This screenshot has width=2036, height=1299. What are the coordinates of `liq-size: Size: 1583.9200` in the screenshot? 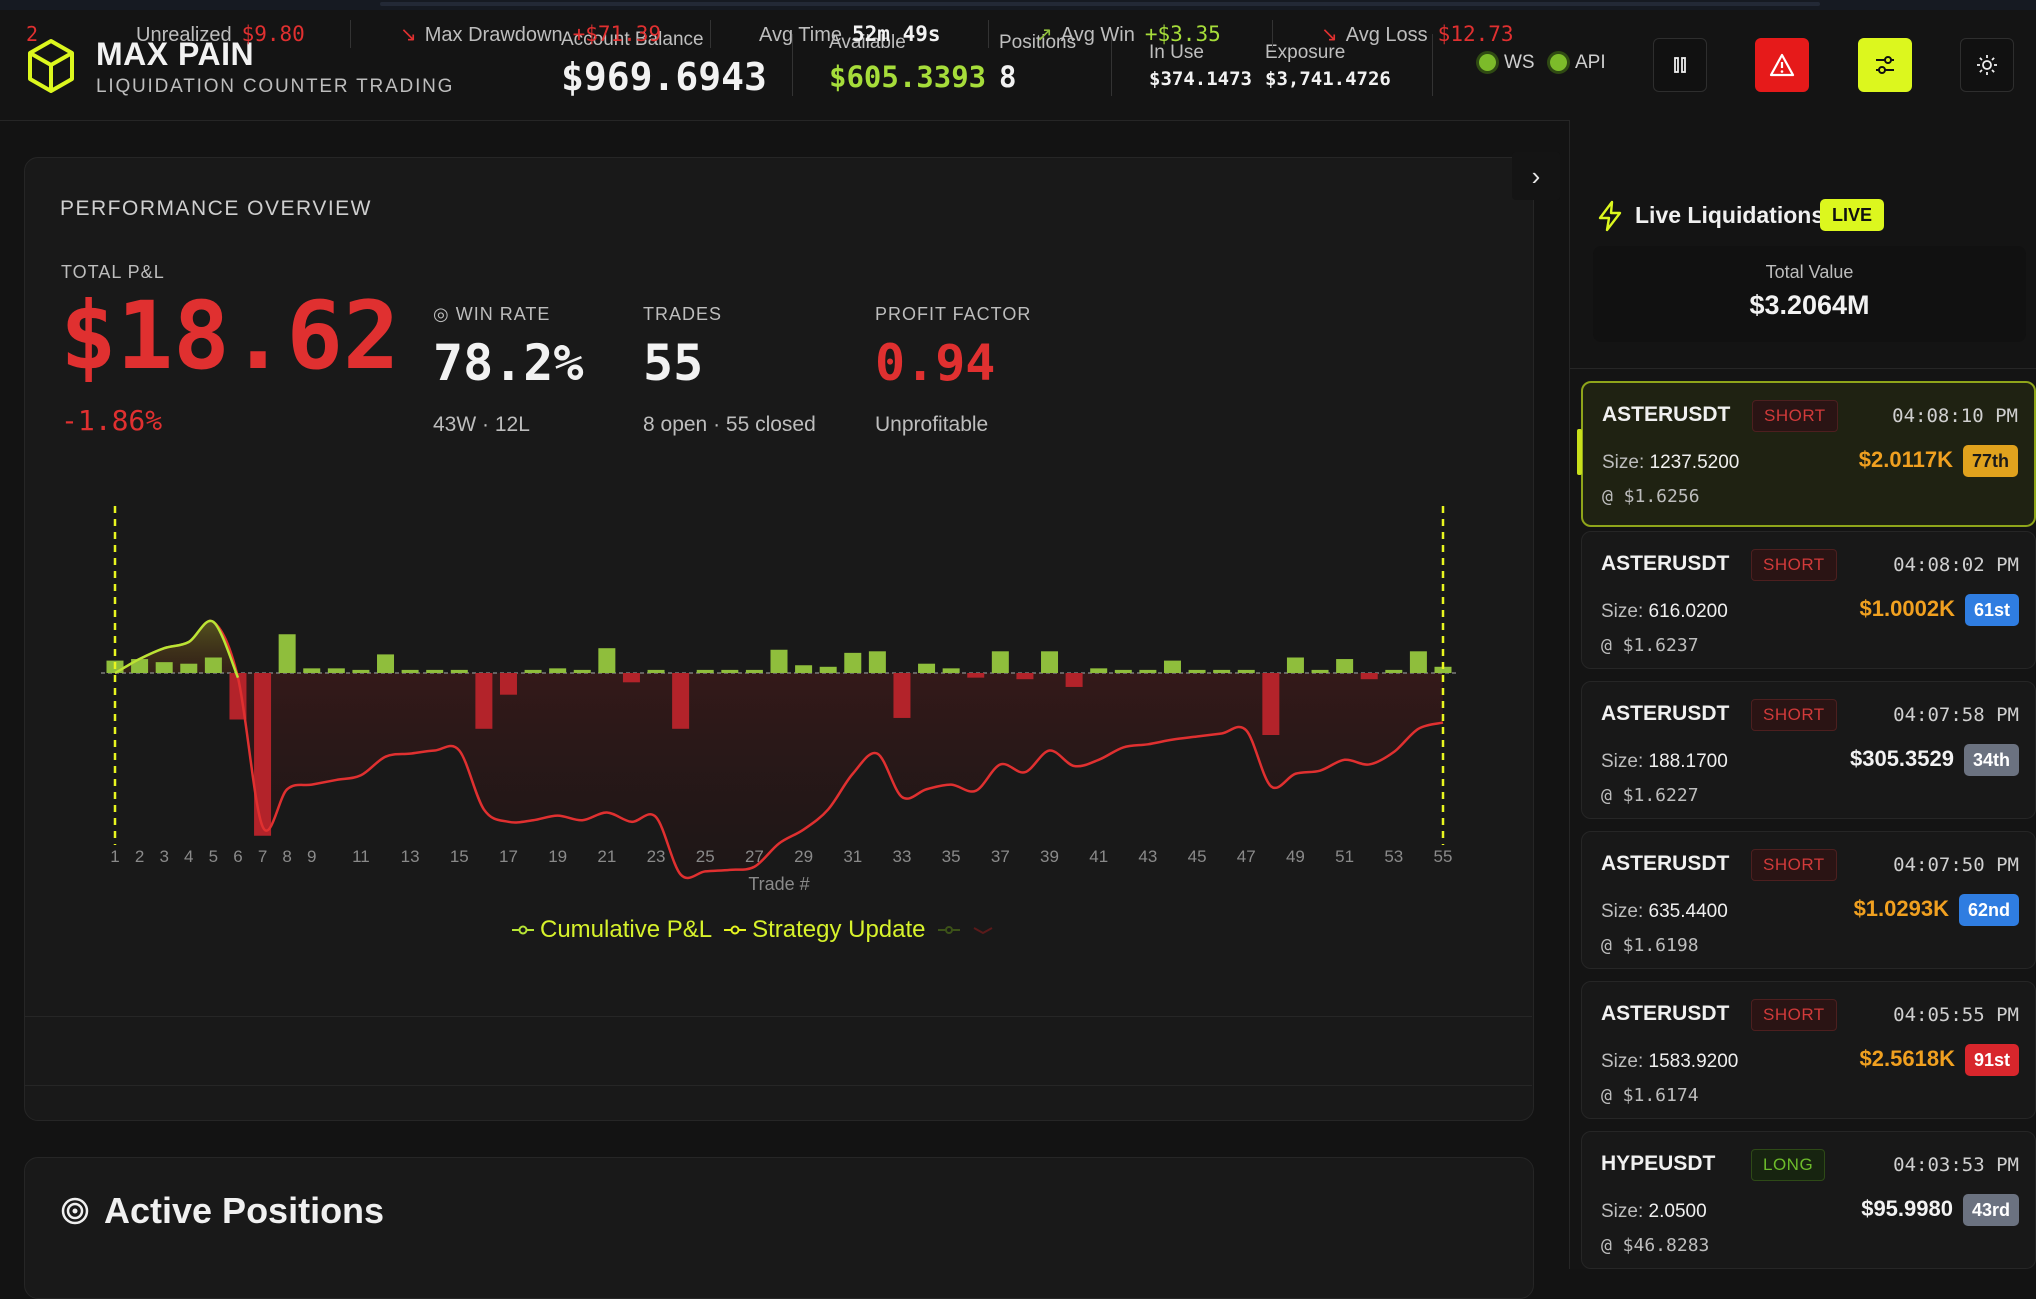 It's located at (1669, 1062).